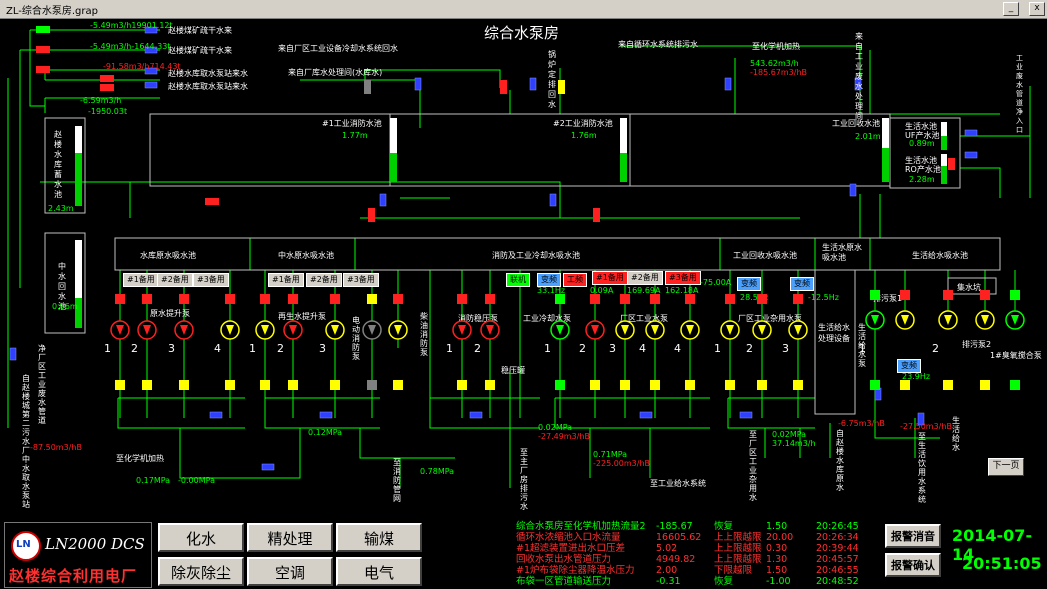 The height and width of the screenshot is (589, 1047). What do you see at coordinates (913, 565) in the screenshot?
I see `alarm-confirm-button: 报警确认` at bounding box center [913, 565].